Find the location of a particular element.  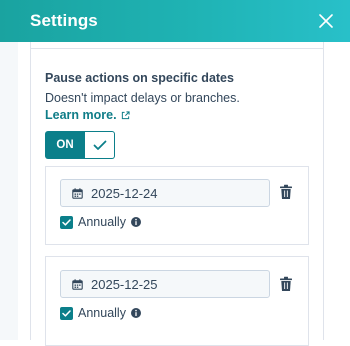

close-button is located at coordinates (326, 21).